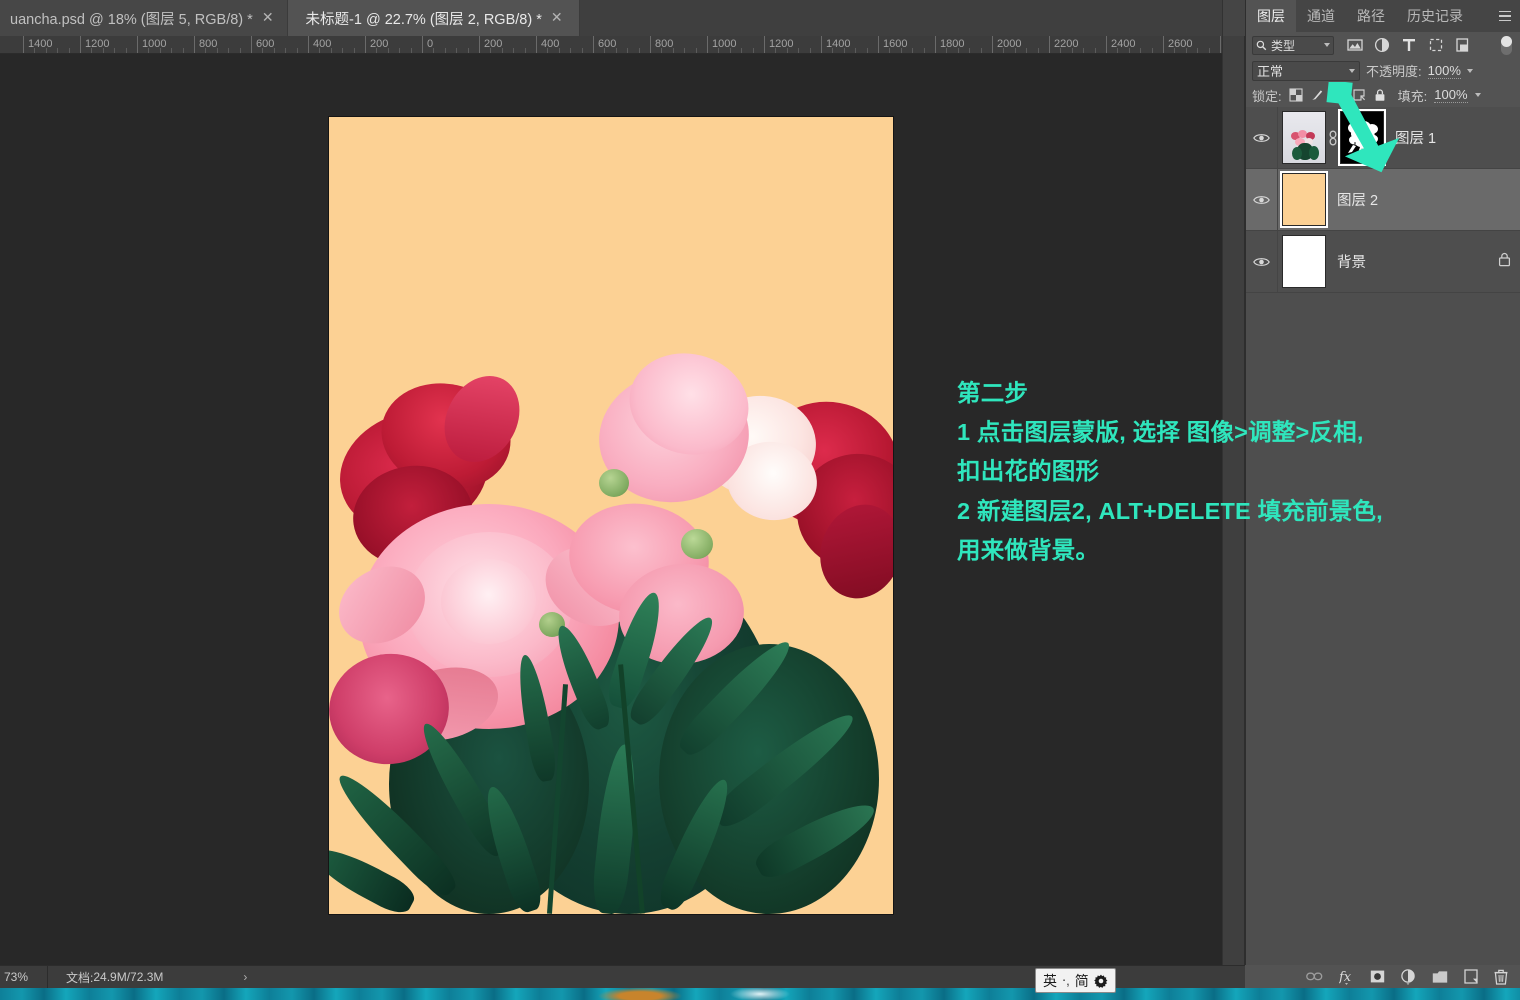 This screenshot has width=1520, height=1000. I want to click on ruler-label: 1600, so click(895, 44).